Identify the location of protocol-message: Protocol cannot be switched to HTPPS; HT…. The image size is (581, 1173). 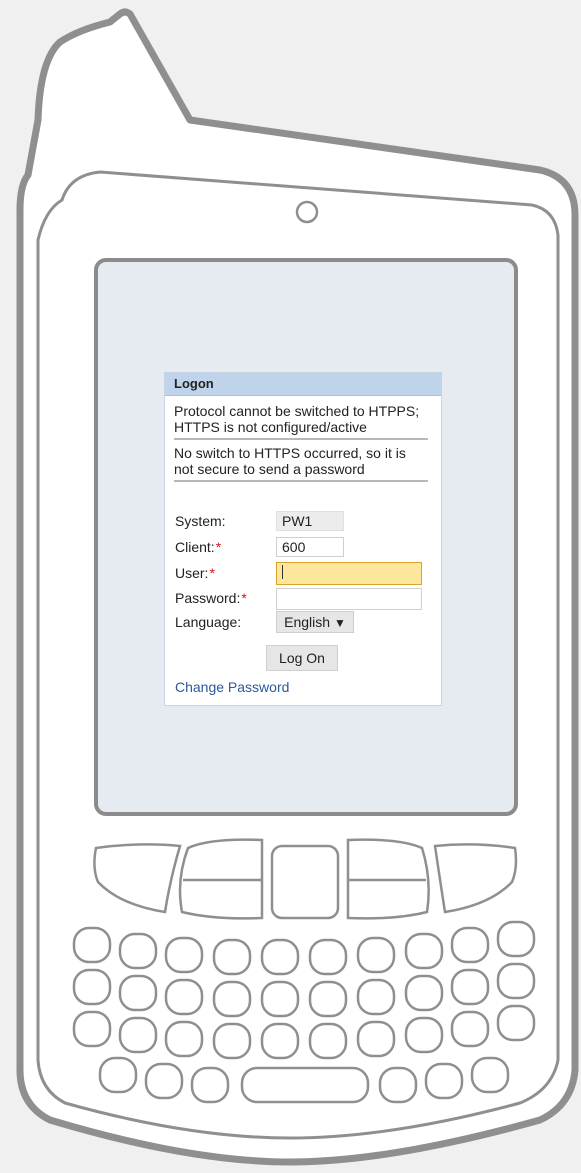
(301, 418).